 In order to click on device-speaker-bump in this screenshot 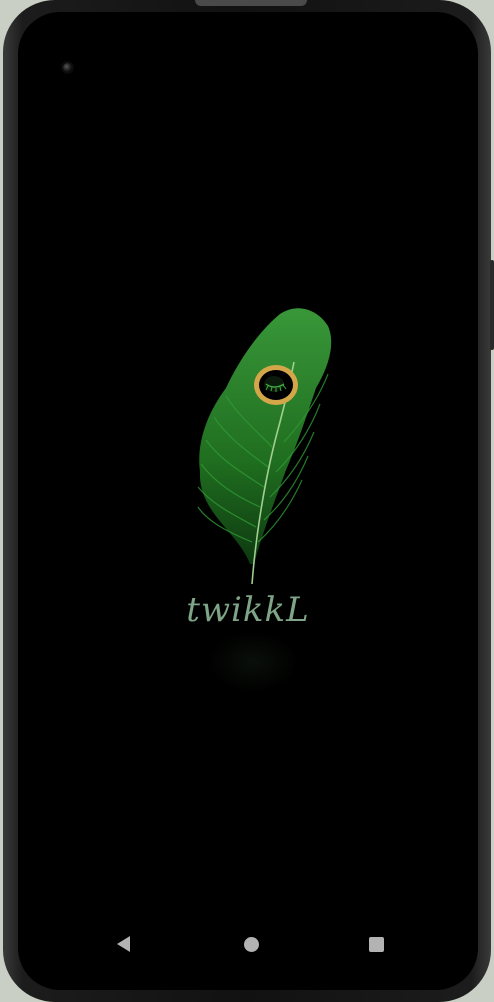, I will do `click(251, 3)`.